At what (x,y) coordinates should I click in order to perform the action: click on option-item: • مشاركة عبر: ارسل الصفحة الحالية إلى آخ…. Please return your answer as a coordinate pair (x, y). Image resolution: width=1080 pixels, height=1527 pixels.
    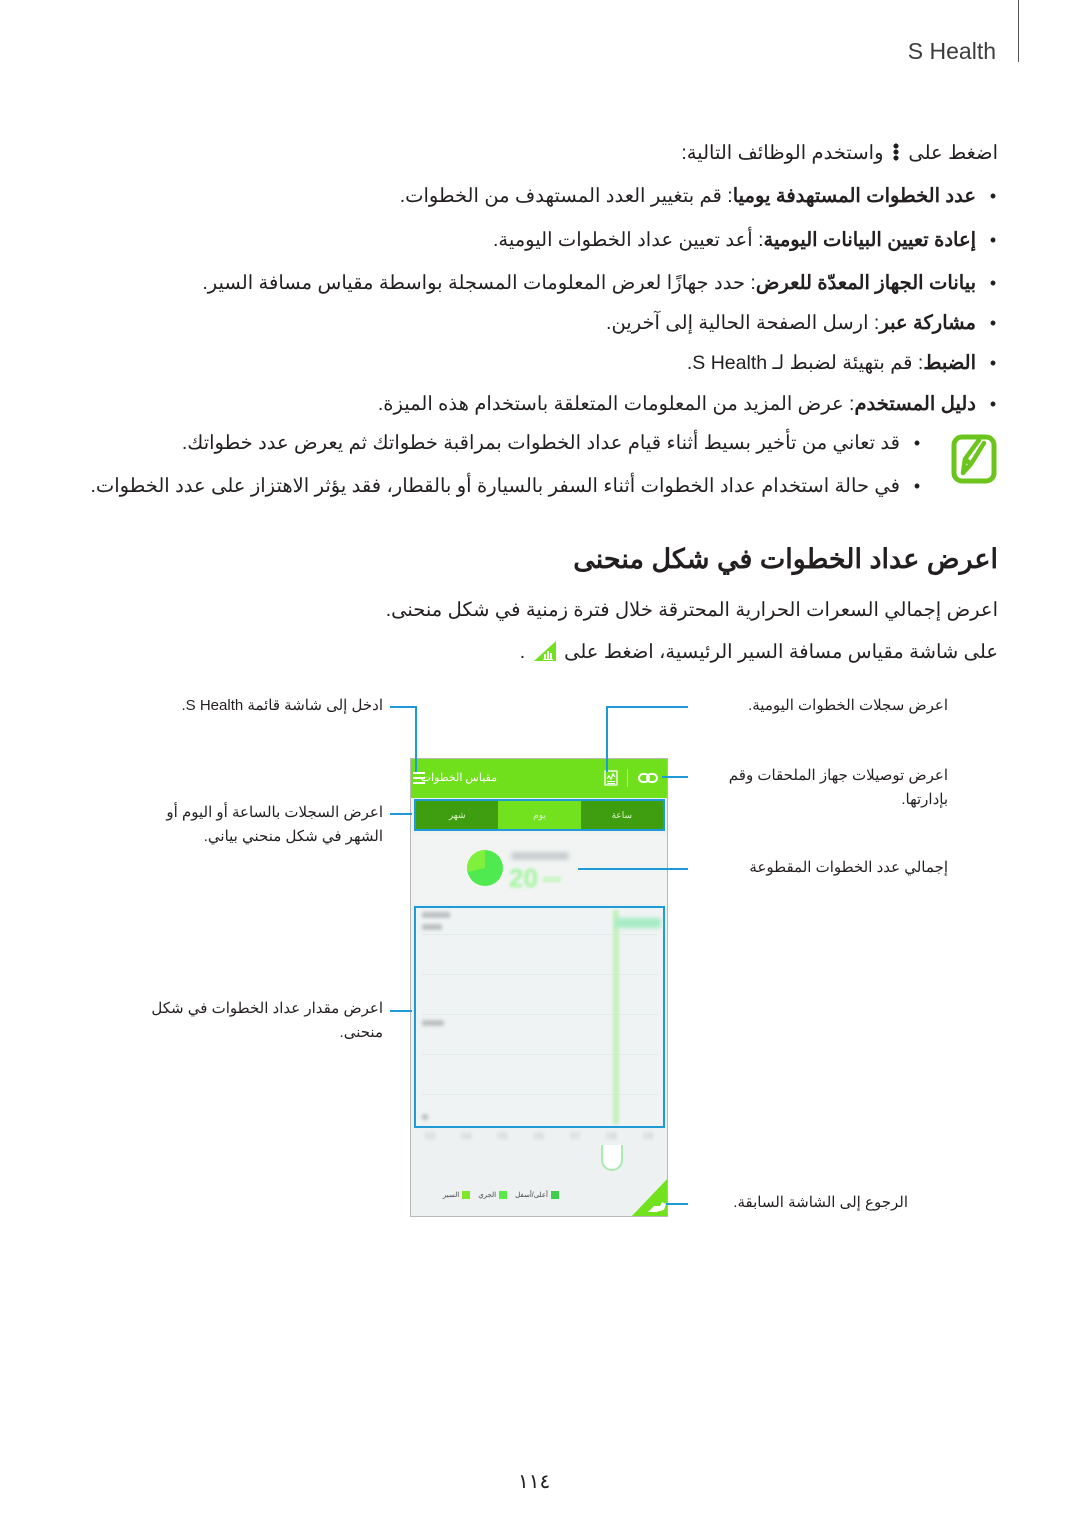
    Looking at the image, I should click on (802, 323).